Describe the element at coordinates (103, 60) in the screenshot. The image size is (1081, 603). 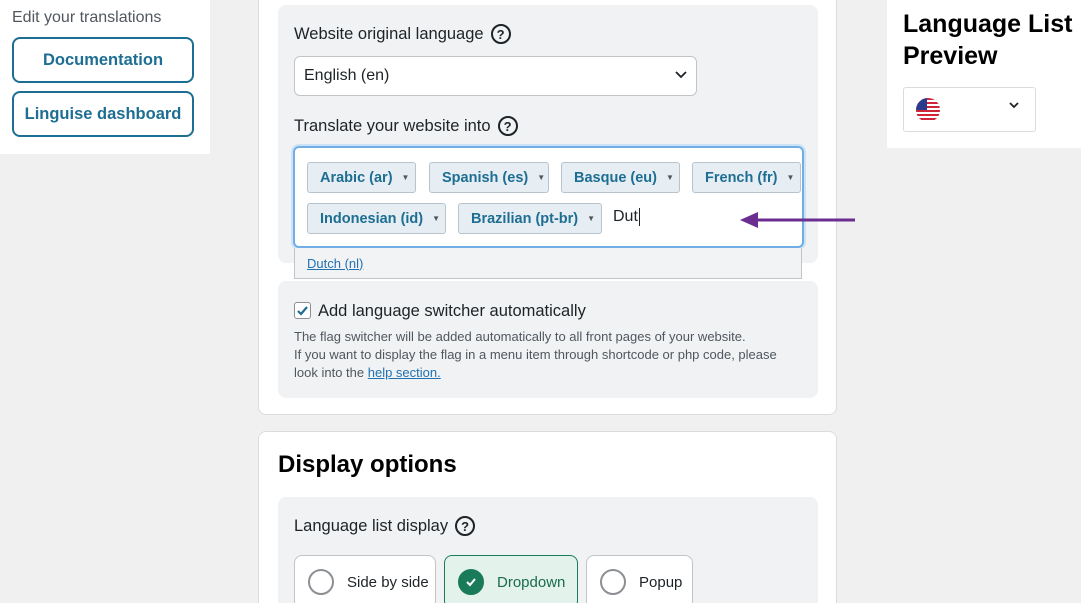
I see `documentation-button: Documentation` at that location.